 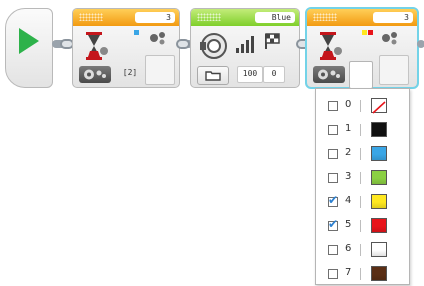 I want to click on volume-param: 100, so click(x=250, y=74).